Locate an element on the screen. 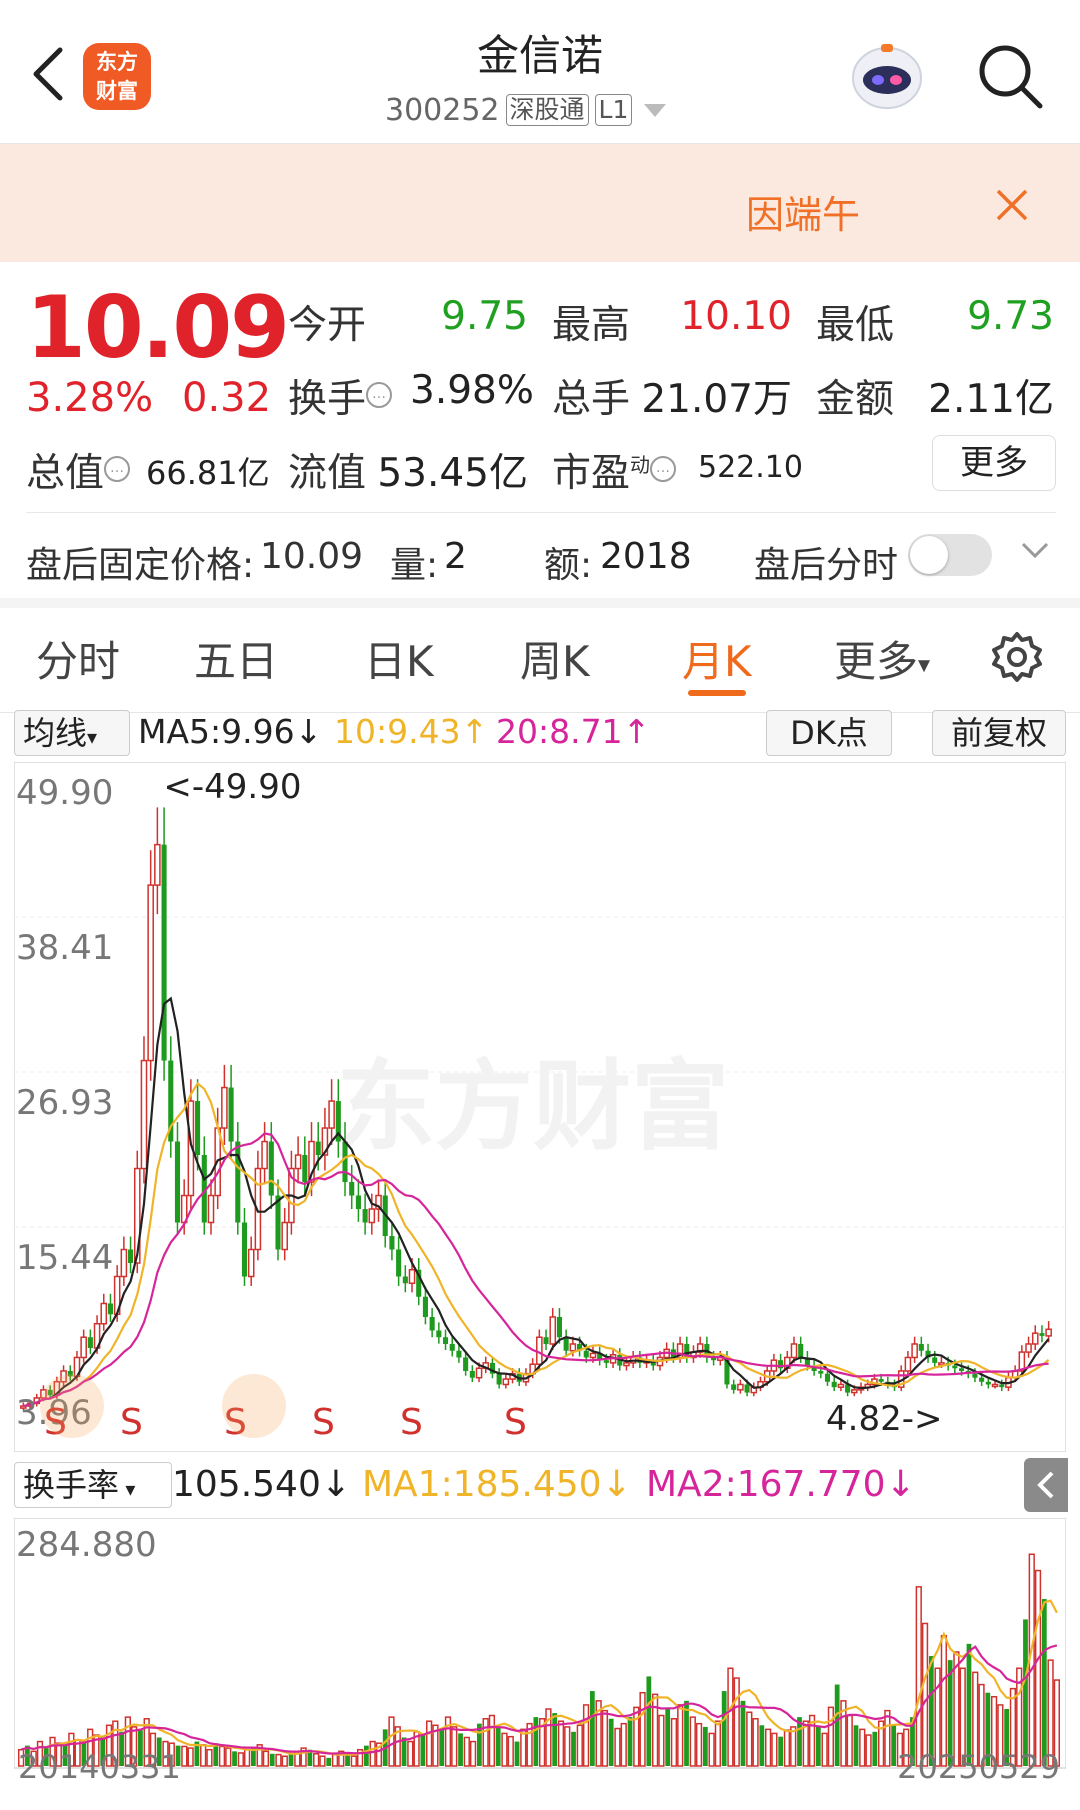 The height and width of the screenshot is (1810, 1080). collapse-panel-button is located at coordinates (1046, 1485).